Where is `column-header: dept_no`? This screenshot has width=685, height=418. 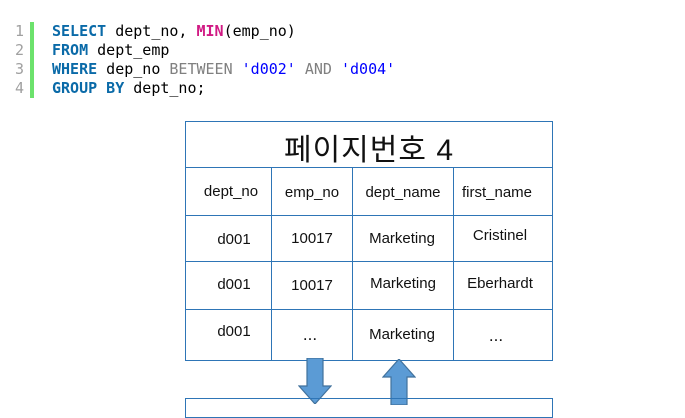
column-header: dept_no is located at coordinates (231, 191).